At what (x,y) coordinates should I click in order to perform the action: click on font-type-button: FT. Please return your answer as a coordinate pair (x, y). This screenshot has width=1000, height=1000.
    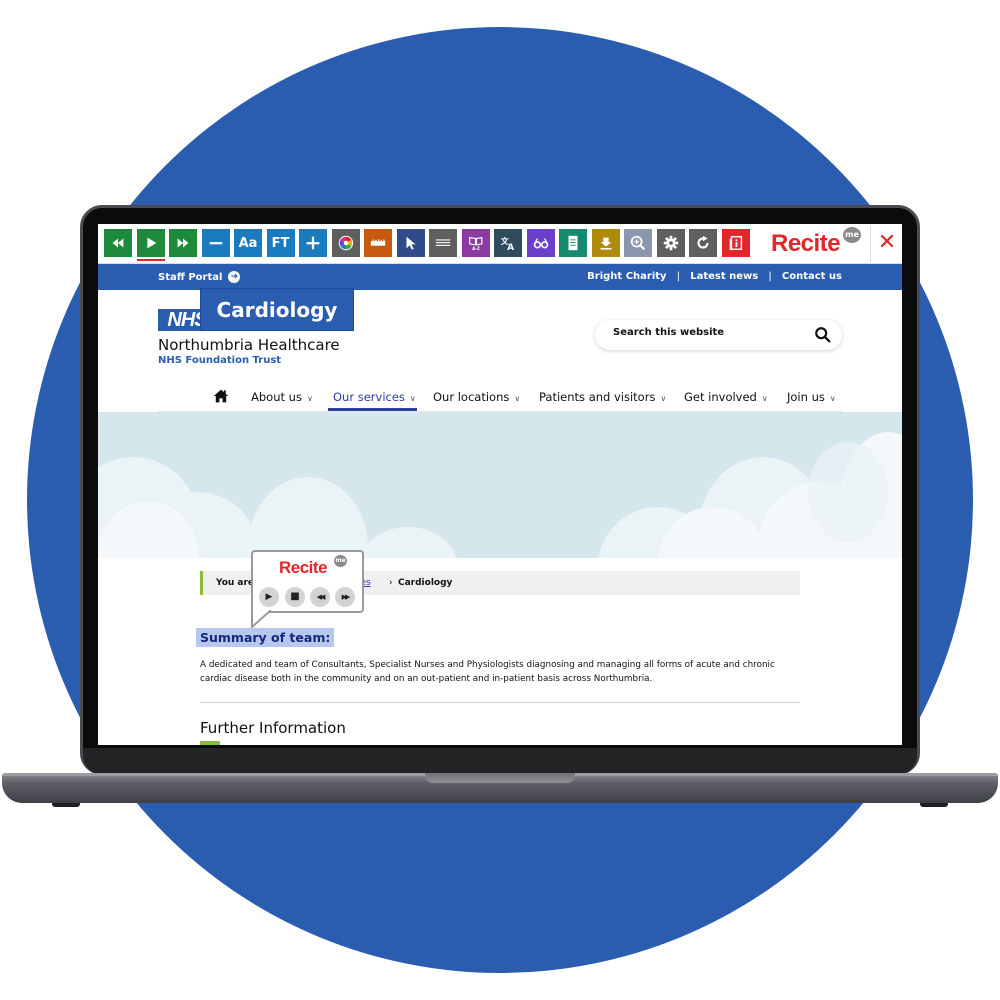
    Looking at the image, I should click on (280, 243).